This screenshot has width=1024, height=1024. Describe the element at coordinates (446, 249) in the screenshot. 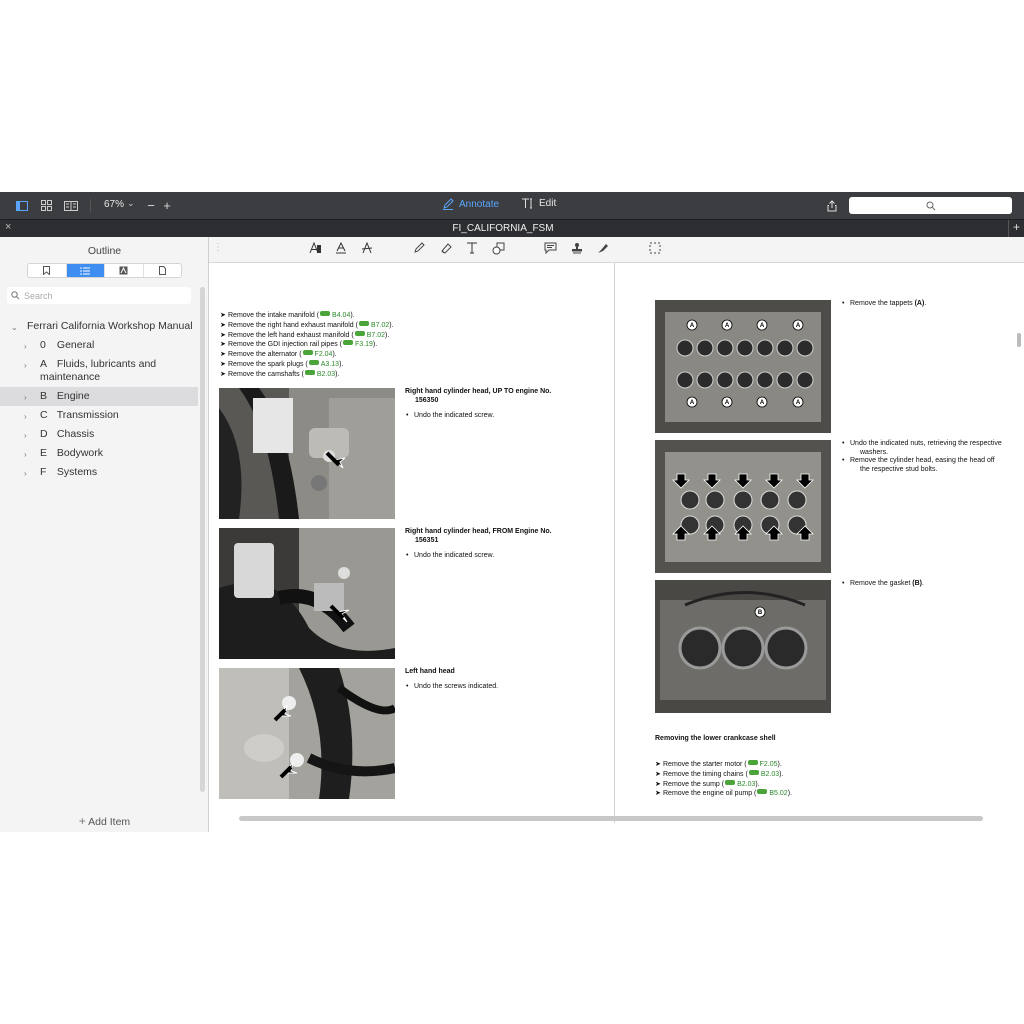

I see `eraser-icon` at that location.